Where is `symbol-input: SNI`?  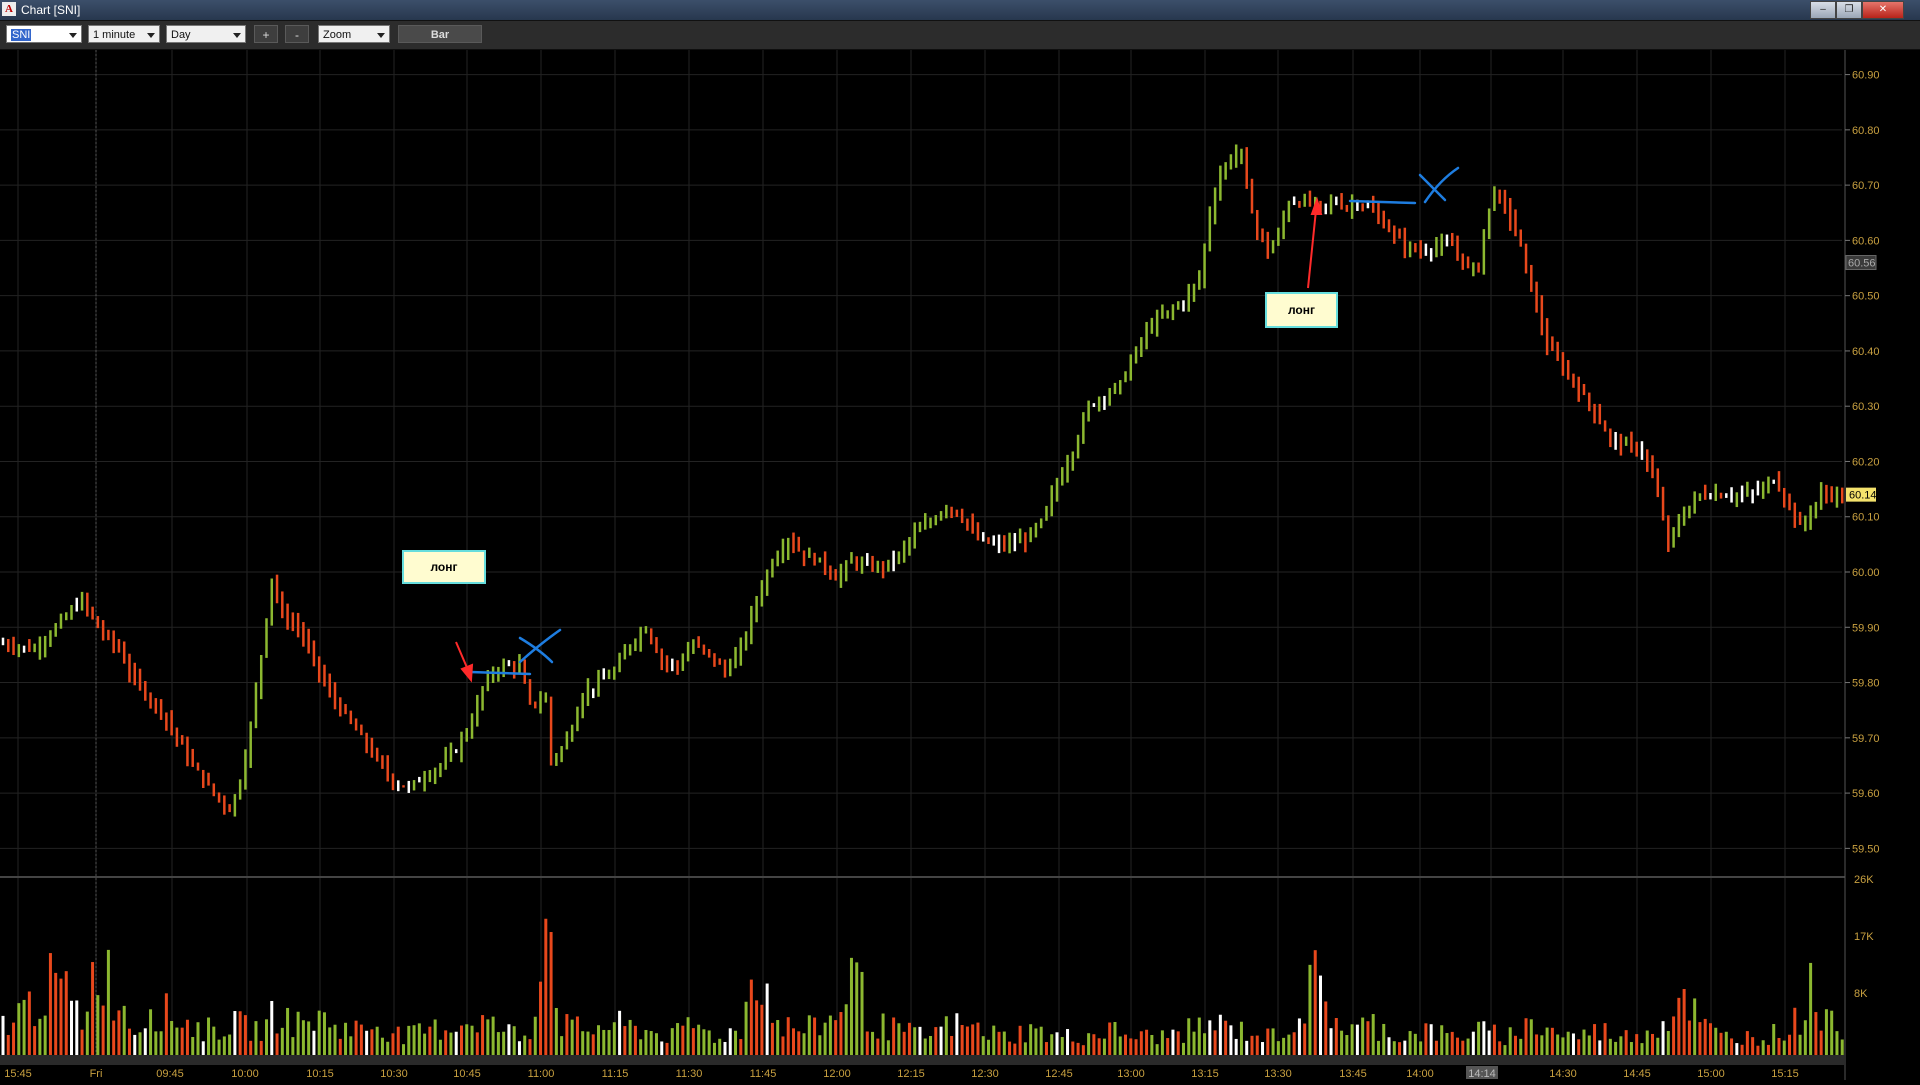
symbol-input: SNI is located at coordinates (44, 34).